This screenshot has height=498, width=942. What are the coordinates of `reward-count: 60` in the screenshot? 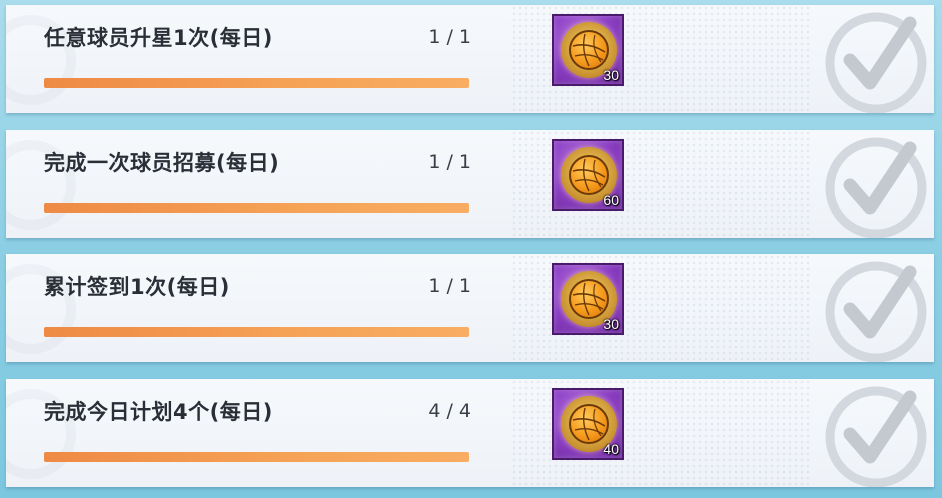 It's located at (611, 200).